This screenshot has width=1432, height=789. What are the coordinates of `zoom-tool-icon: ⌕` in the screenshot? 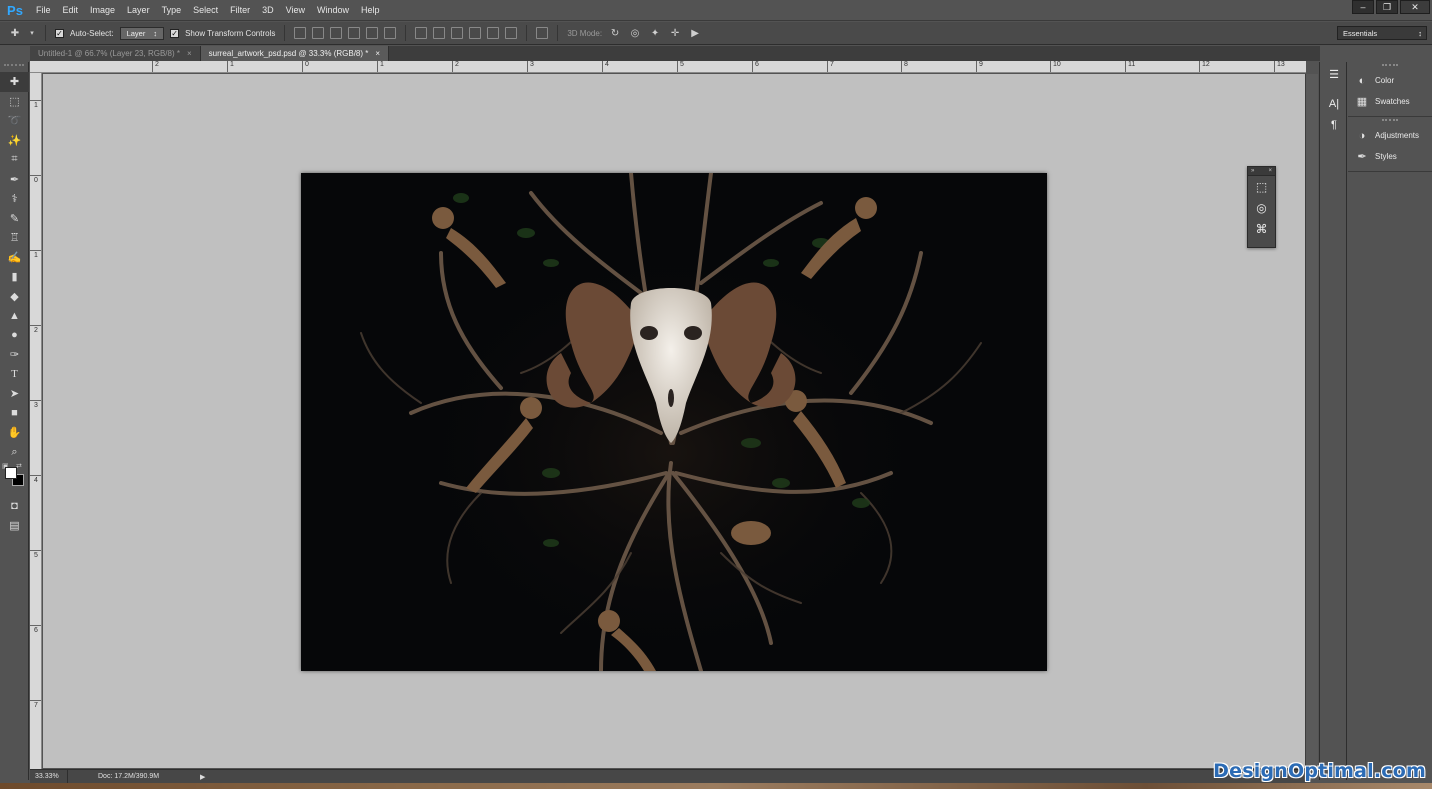 It's located at (14, 453).